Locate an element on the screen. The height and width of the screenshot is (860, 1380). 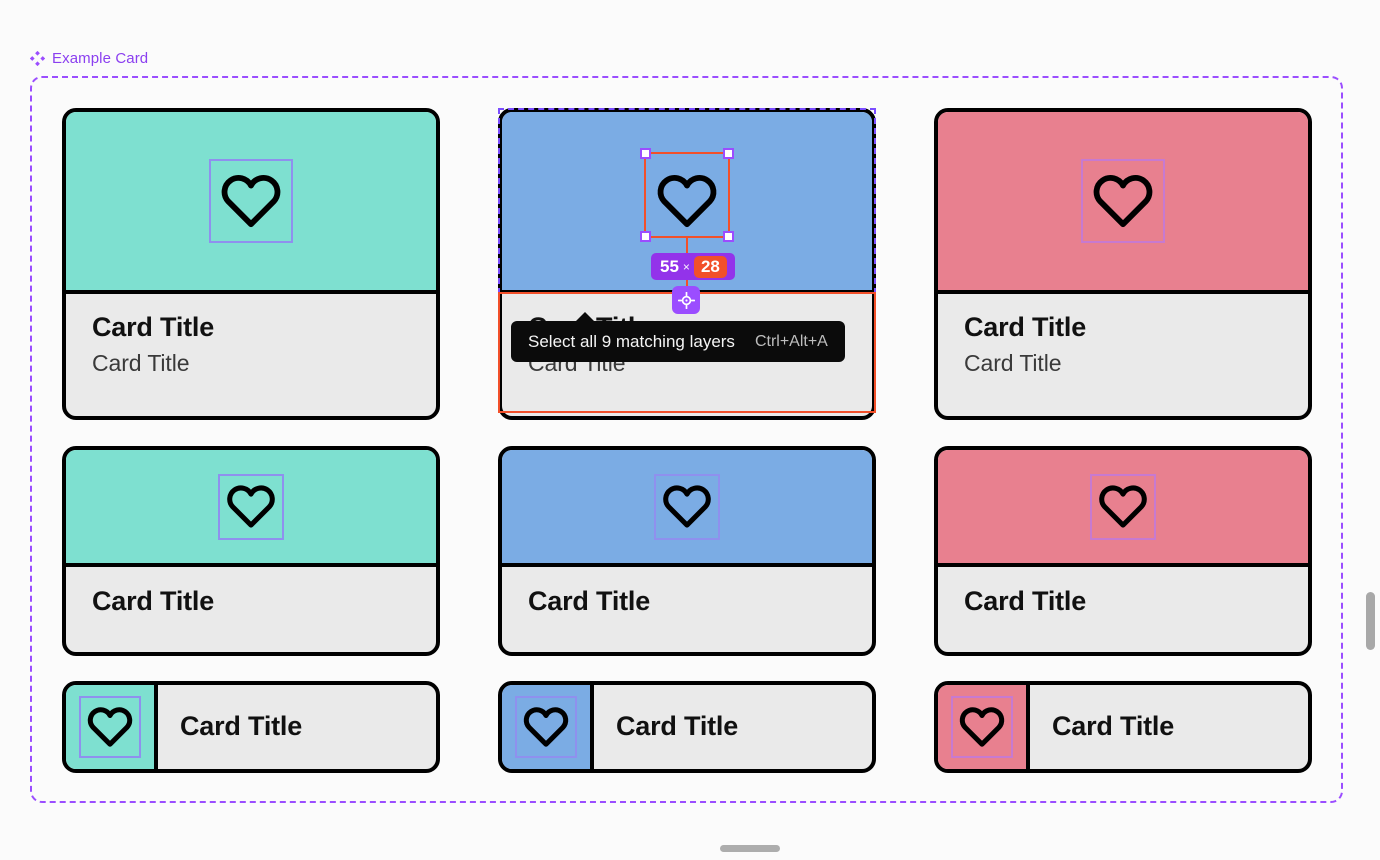
card-pink-tall: Card Title Card Title is located at coordinates (1123, 264).